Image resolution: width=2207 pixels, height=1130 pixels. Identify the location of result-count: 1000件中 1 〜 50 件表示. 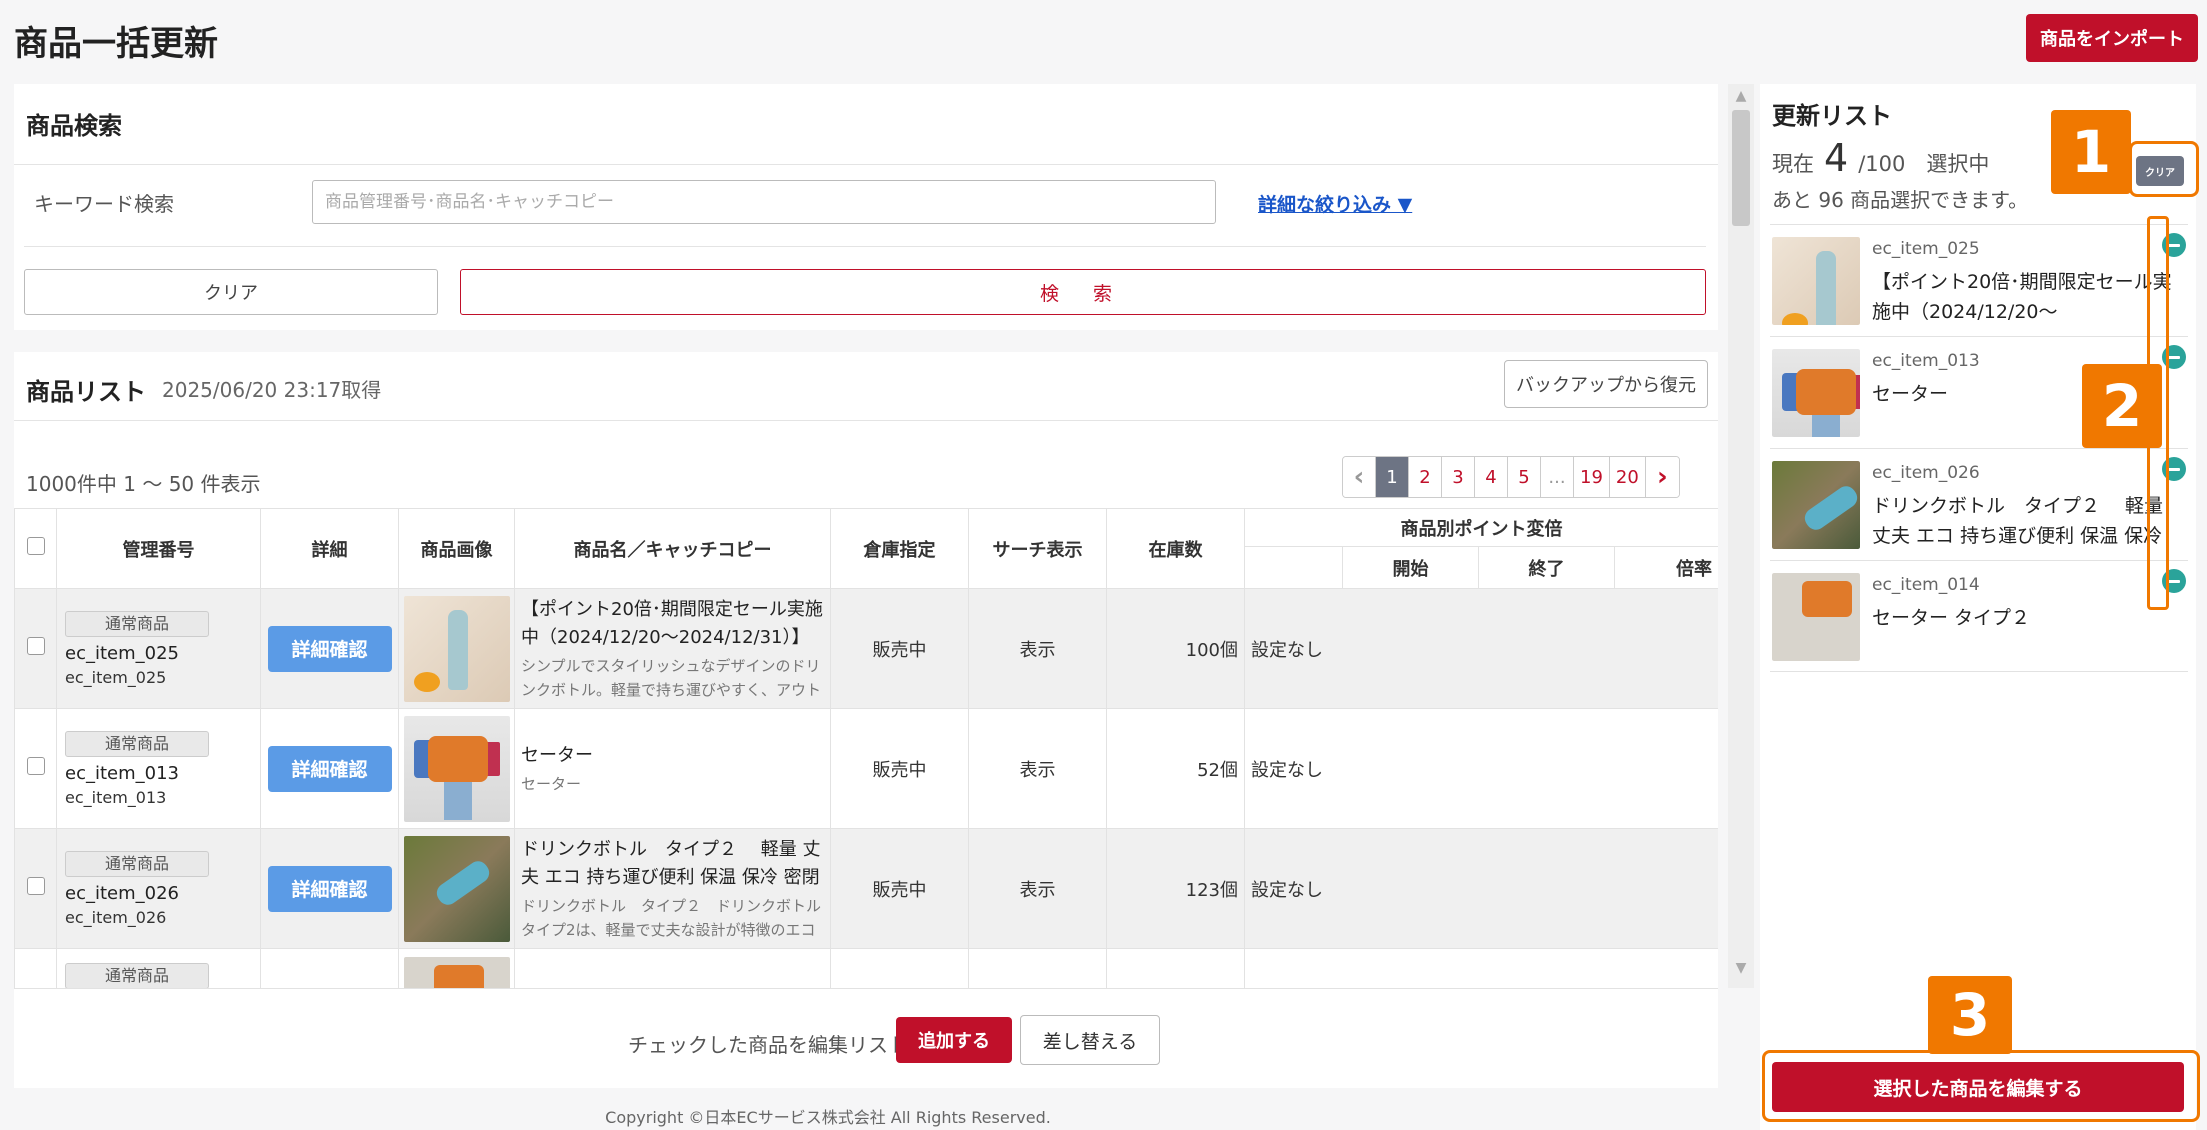
(143, 484).